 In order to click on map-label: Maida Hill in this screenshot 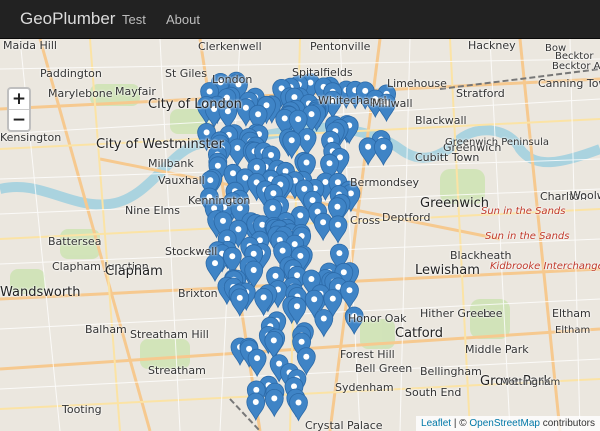, I will do `click(30, 45)`.